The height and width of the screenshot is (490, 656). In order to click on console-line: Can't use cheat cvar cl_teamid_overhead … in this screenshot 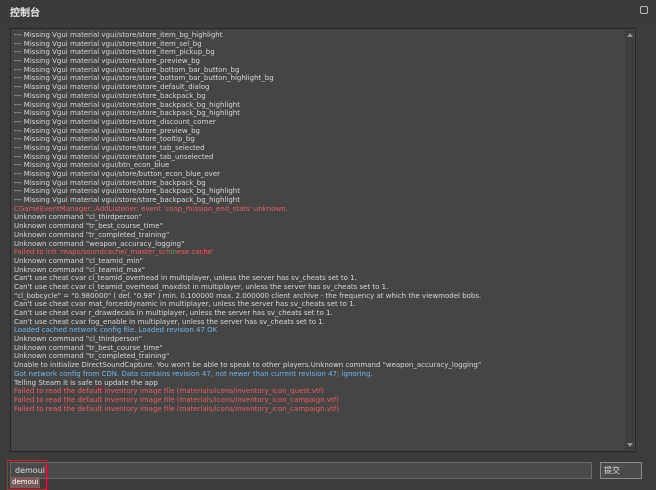, I will do `click(185, 278)`.